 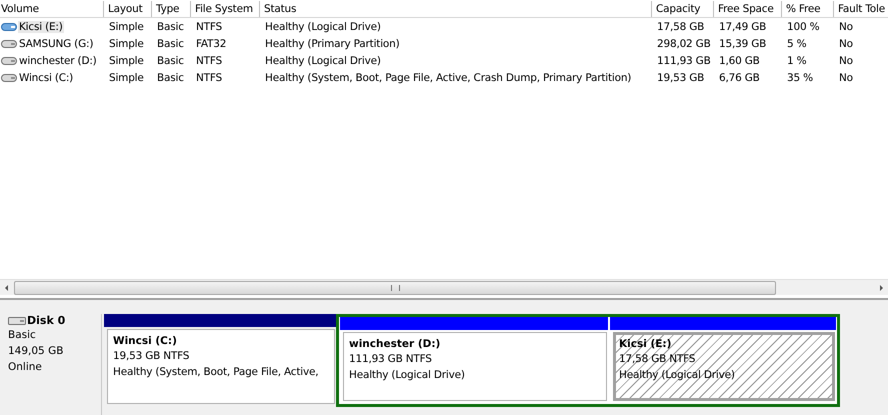 What do you see at coordinates (808, 8) in the screenshot?
I see `column-header: % Free` at bounding box center [808, 8].